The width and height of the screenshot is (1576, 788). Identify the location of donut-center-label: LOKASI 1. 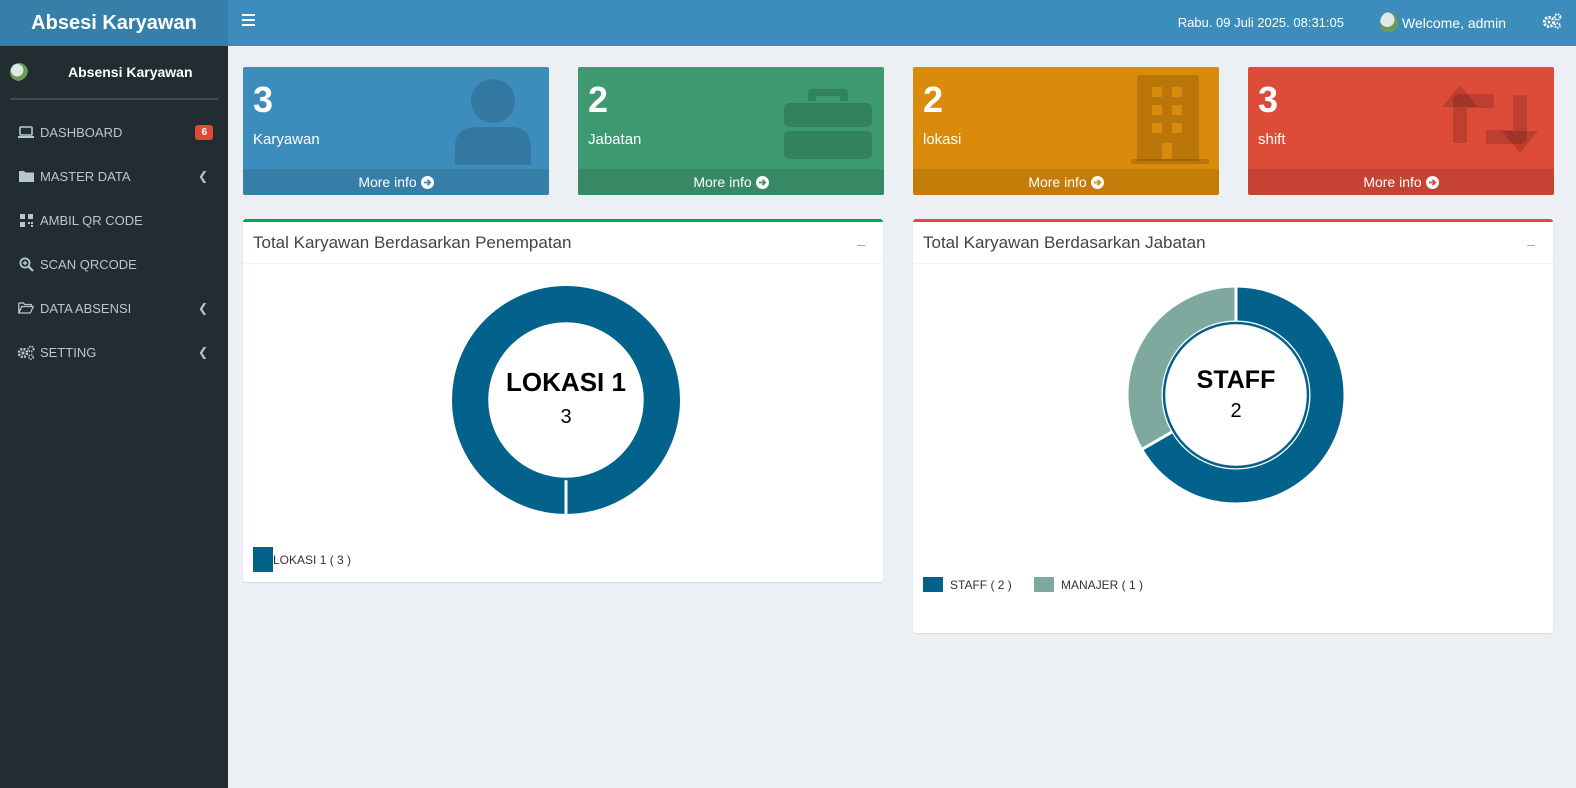
(566, 382).